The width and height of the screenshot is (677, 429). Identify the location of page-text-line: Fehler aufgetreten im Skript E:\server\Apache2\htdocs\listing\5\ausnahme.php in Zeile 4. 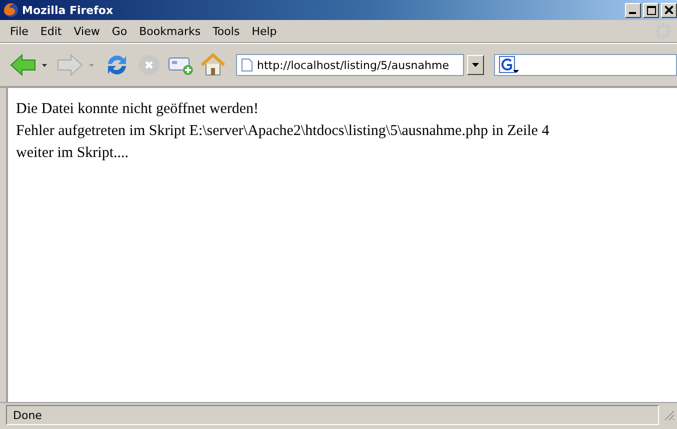
(283, 131).